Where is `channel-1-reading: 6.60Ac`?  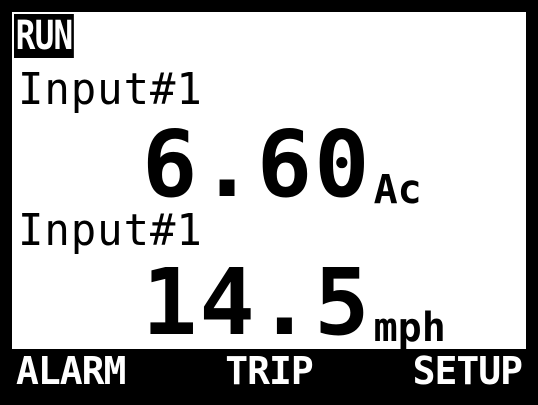 channel-1-reading: 6.60Ac is located at coordinates (282, 164).